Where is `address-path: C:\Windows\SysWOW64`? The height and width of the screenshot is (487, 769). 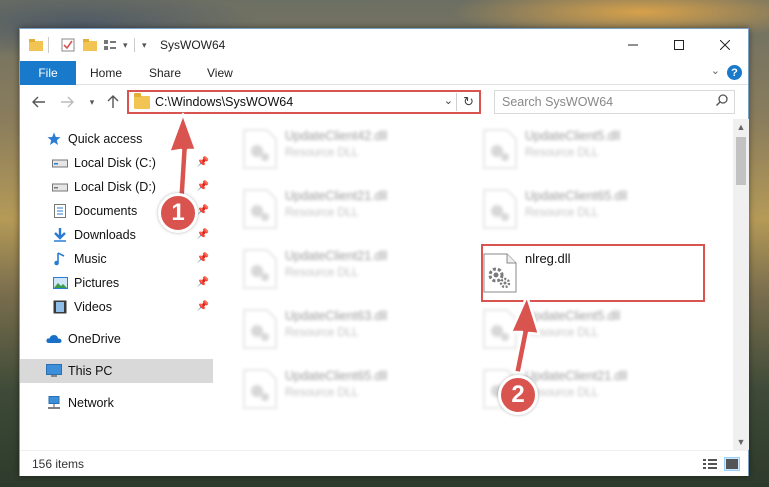 address-path: C:\Windows\SysWOW64 is located at coordinates (224, 102).